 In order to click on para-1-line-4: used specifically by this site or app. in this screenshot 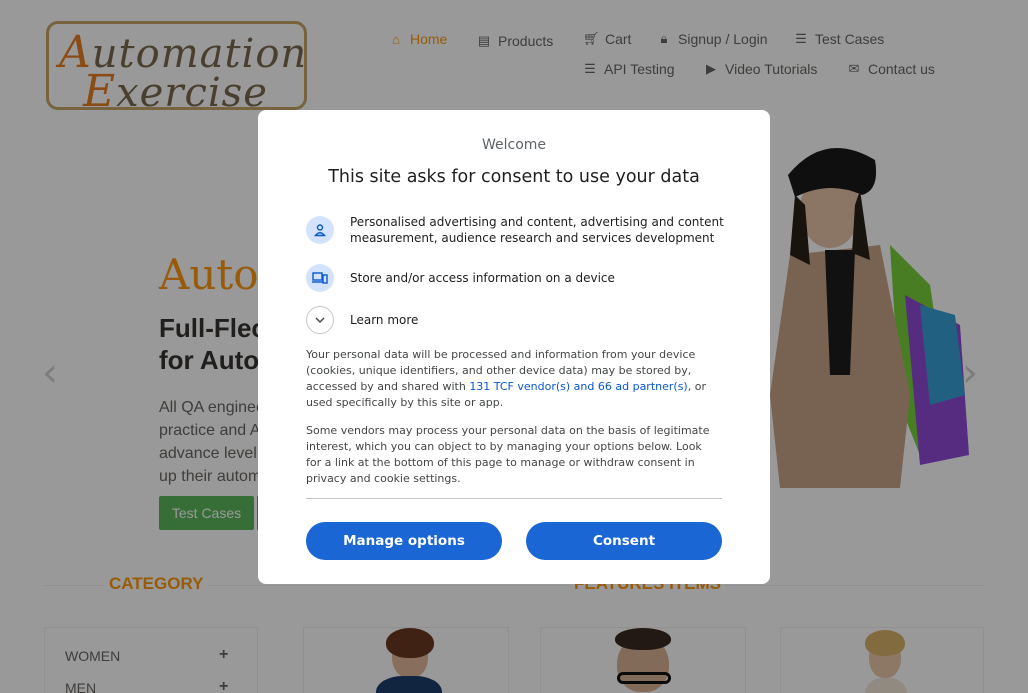, I will do `click(405, 402)`.